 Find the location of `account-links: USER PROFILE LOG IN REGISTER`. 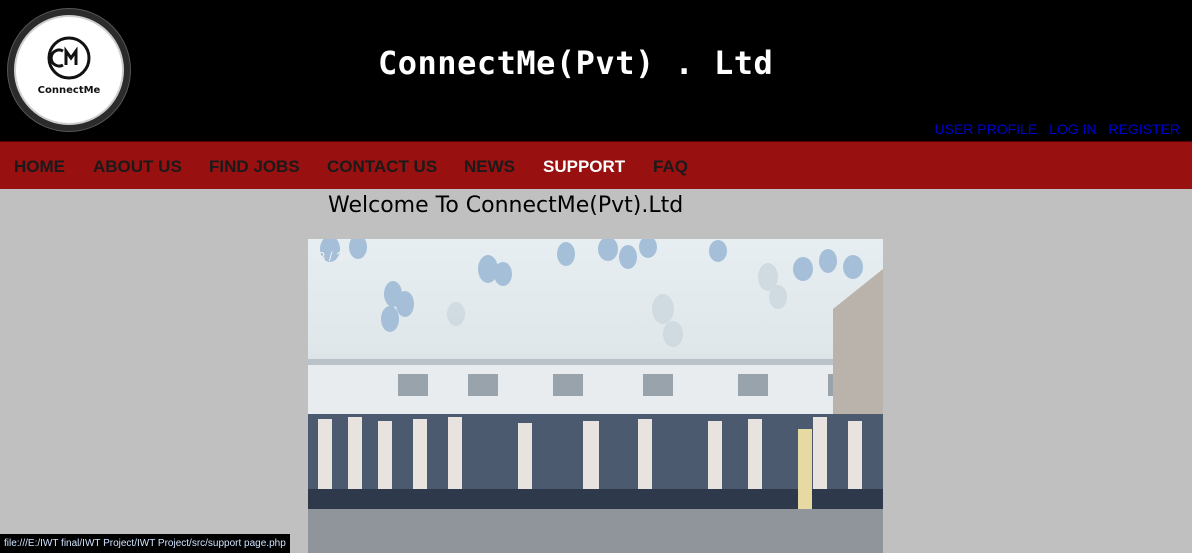

account-links: USER PROFILE LOG IN REGISTER is located at coordinates (1053, 129).